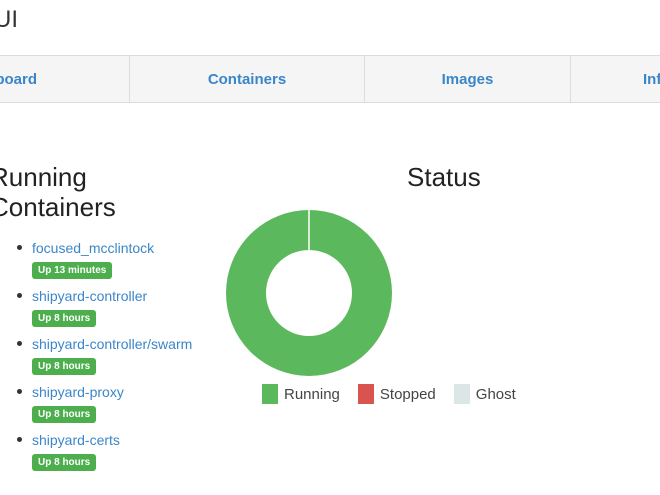 This screenshot has width=660, height=495. What do you see at coordinates (270, 394) in the screenshot?
I see `legend-swatch-running` at bounding box center [270, 394].